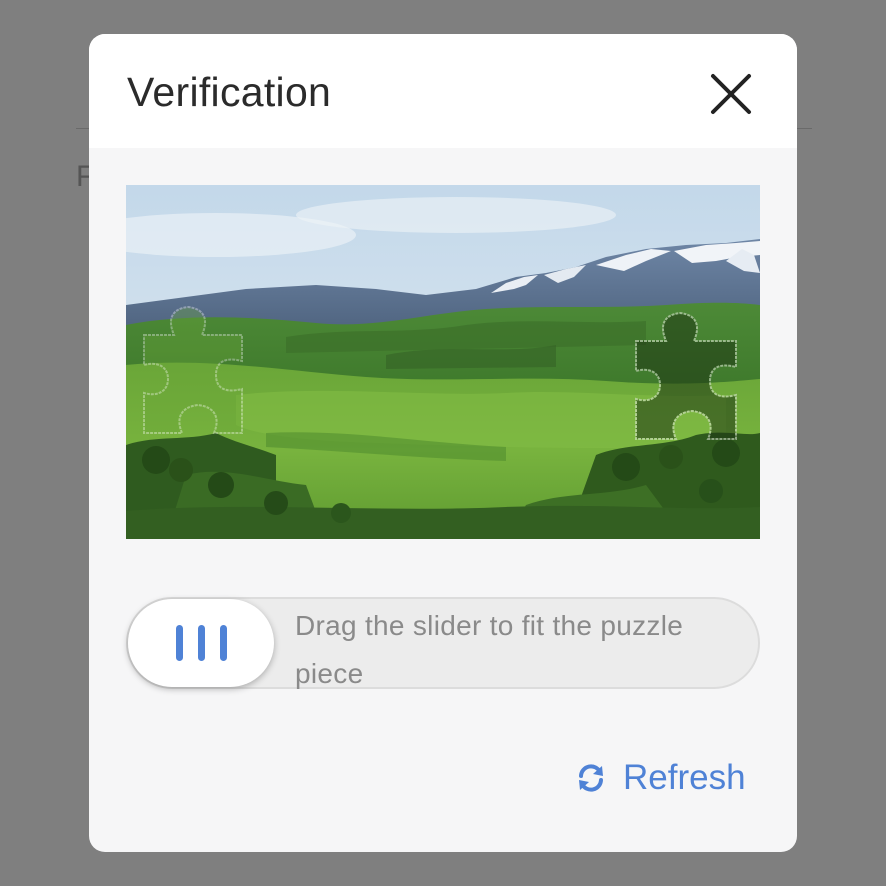 Image resolution: width=886 pixels, height=886 pixels. I want to click on slider-handle, so click(201, 643).